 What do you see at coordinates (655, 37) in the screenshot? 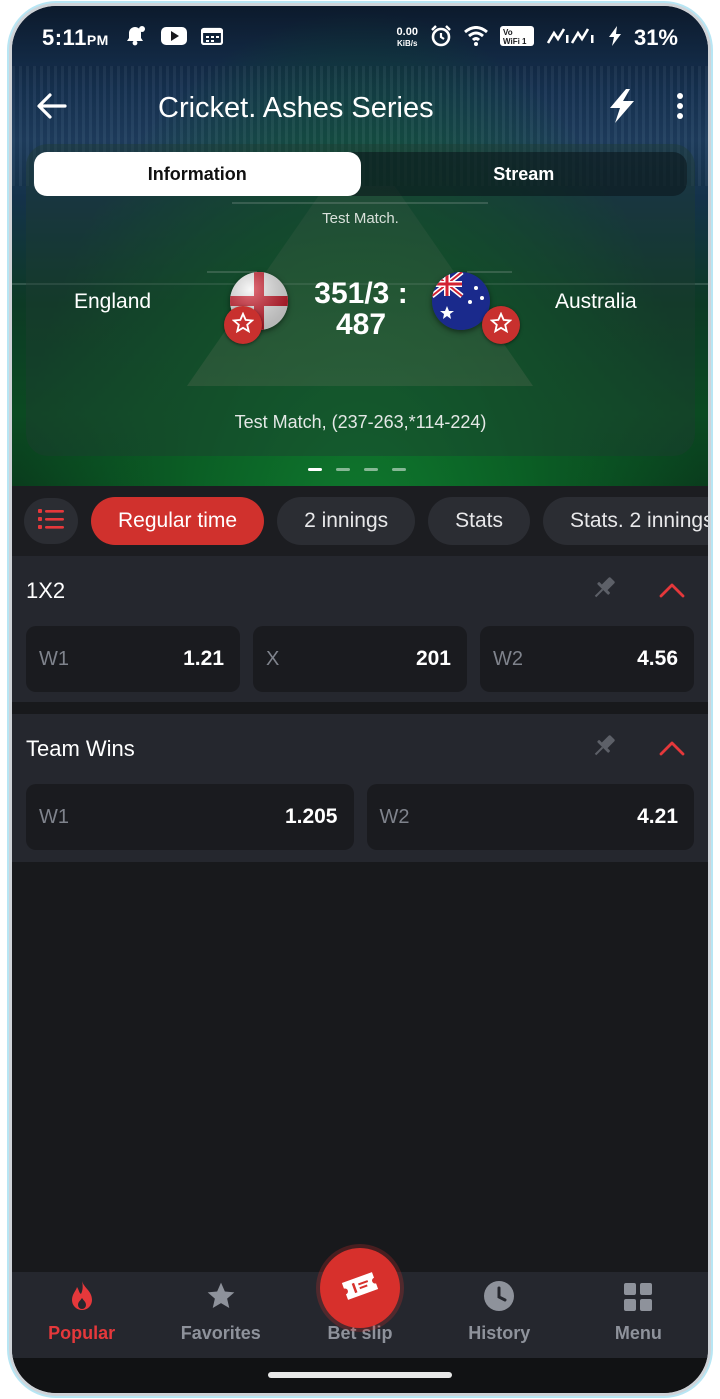
I see `battery-level: 31%` at bounding box center [655, 37].